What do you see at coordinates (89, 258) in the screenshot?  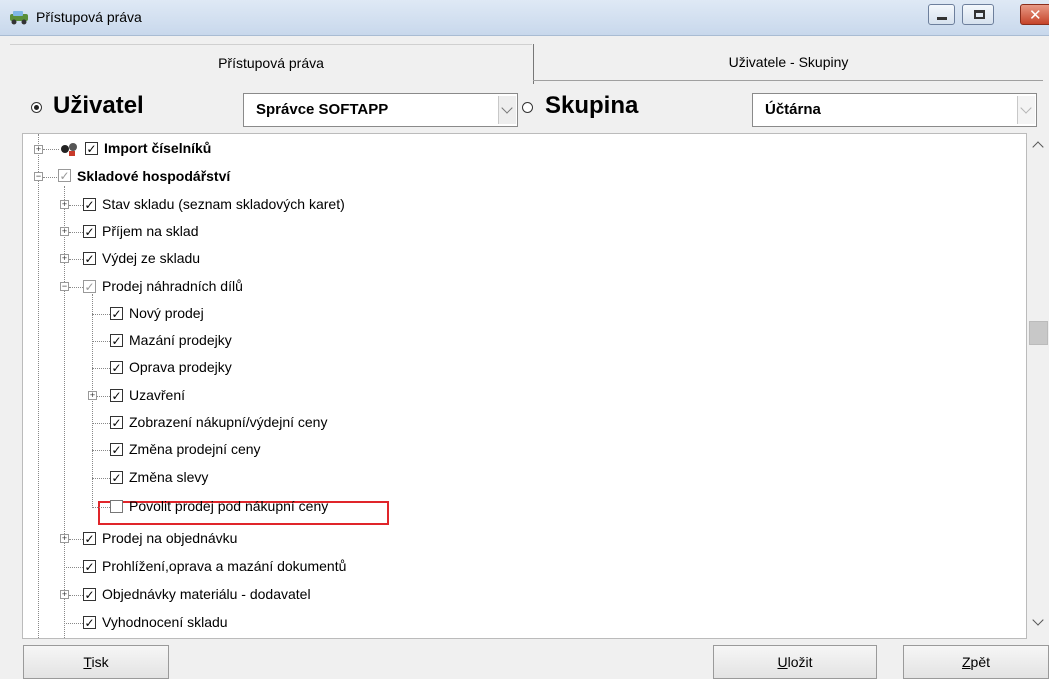 I see `checkbox-item-4: ✓` at bounding box center [89, 258].